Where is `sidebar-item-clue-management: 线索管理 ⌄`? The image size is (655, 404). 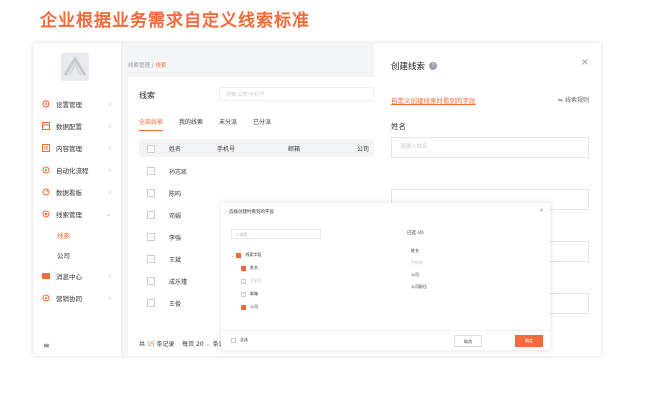
sidebar-item-clue-management: 线索管理 ⌄ is located at coordinates (77, 214).